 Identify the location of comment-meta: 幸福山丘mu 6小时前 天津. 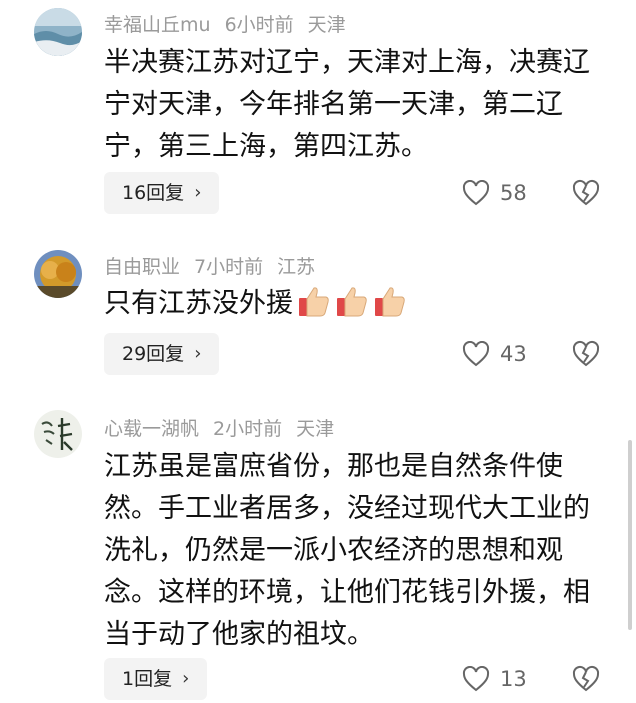
(232, 23).